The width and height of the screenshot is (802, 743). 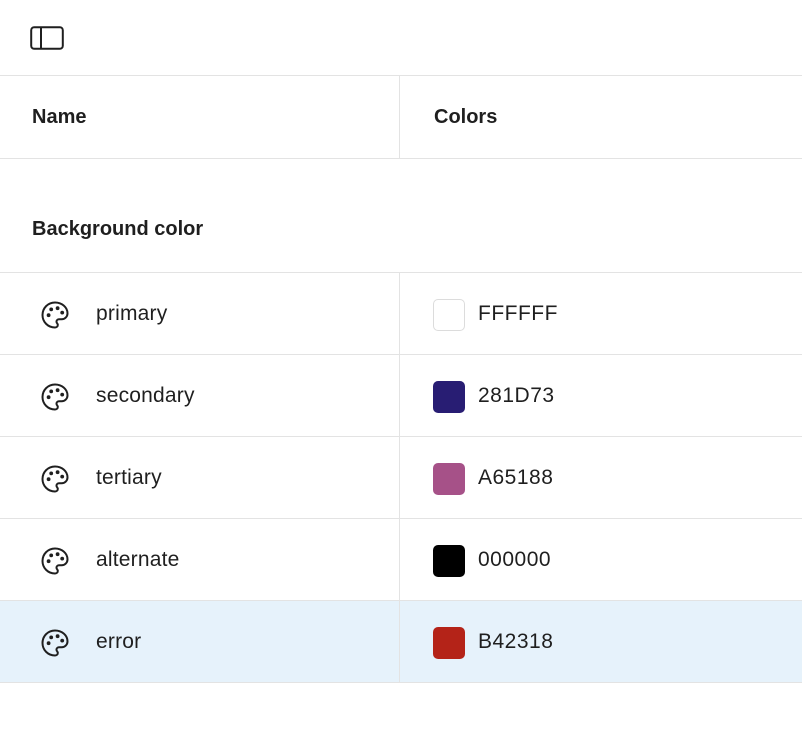 I want to click on color-hex-value: 000000, so click(x=515, y=559).